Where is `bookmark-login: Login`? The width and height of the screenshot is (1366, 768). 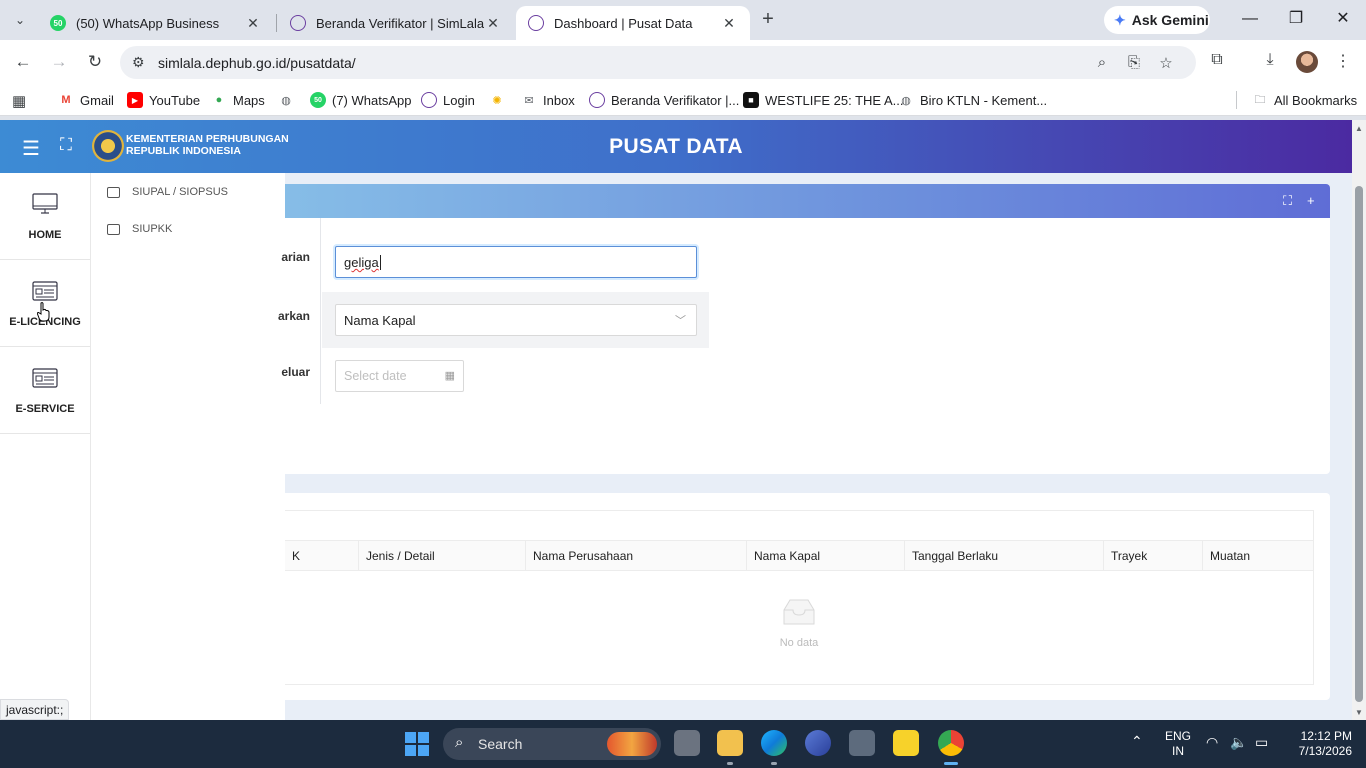
bookmark-login: Login is located at coordinates (448, 100).